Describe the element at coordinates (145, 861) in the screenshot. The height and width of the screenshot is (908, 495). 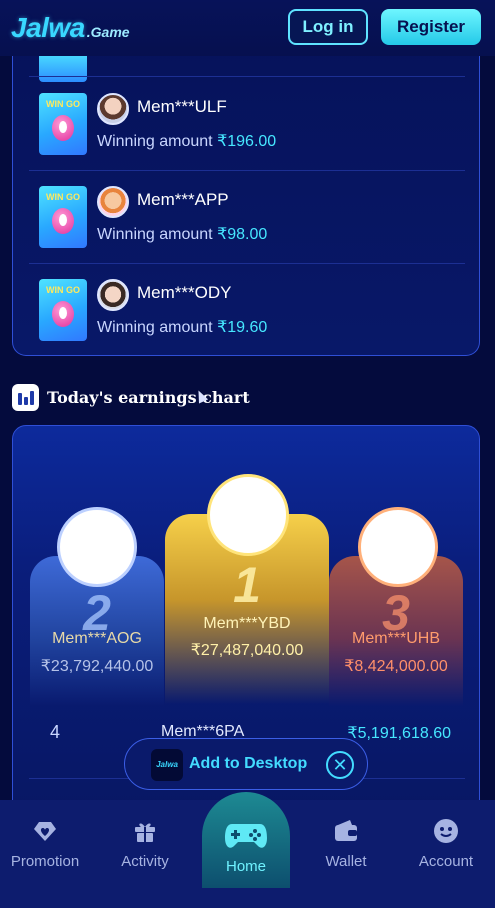
I see `nav-activity-label: Activity` at that location.